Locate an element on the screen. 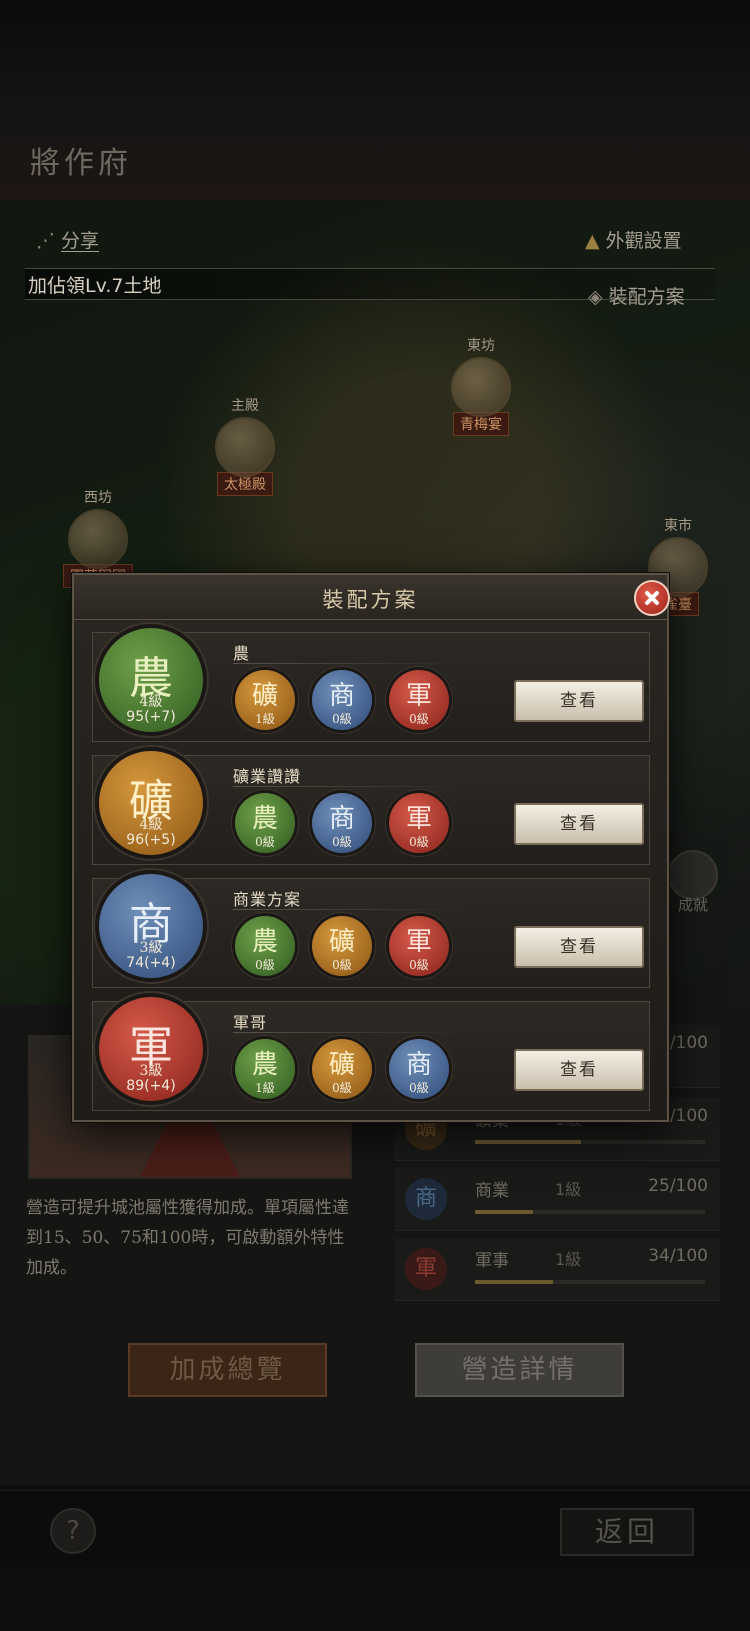 The height and width of the screenshot is (1631, 750). main-attribute-points: 95(+7) is located at coordinates (151, 717).